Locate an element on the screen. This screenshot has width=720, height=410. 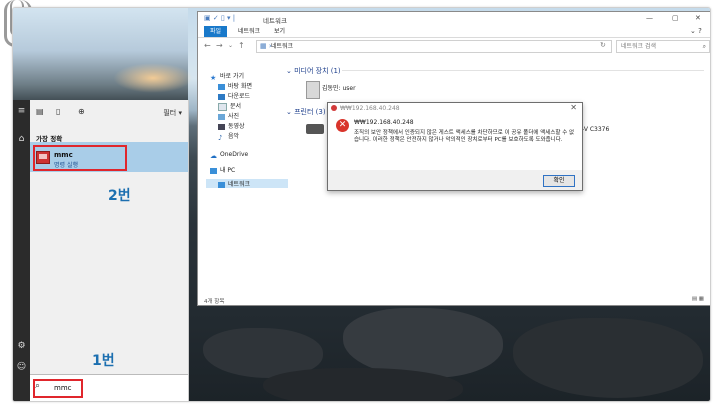
dialog-close-button: ✕ is located at coordinates (573, 107).